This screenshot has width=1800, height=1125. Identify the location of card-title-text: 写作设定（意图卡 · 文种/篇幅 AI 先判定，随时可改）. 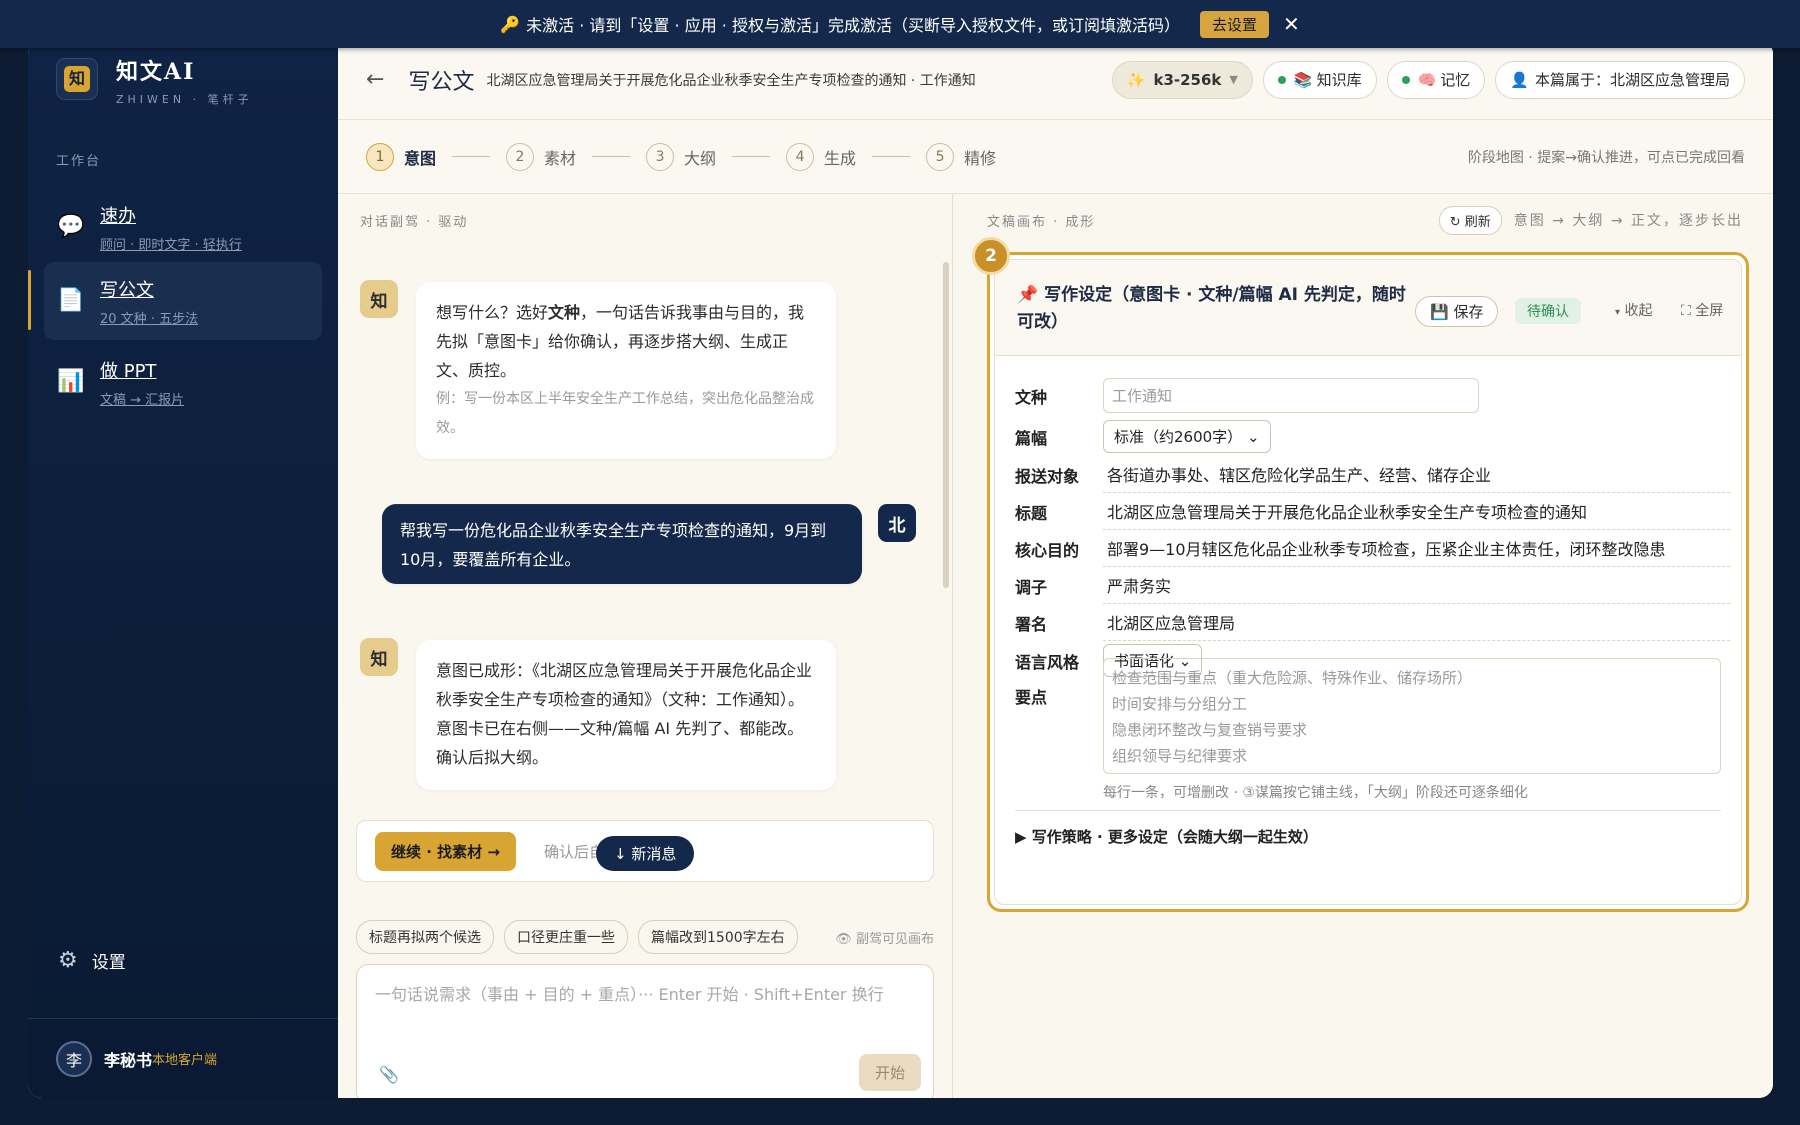
(1211, 308).